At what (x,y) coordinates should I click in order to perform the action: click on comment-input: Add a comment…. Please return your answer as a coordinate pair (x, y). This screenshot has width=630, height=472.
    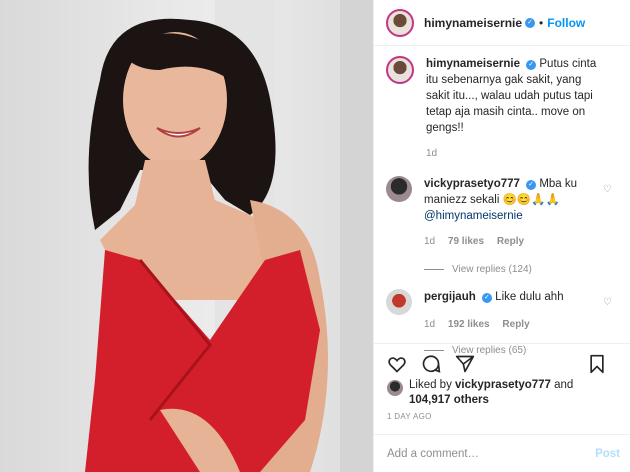
    Looking at the image, I should click on (491, 454).